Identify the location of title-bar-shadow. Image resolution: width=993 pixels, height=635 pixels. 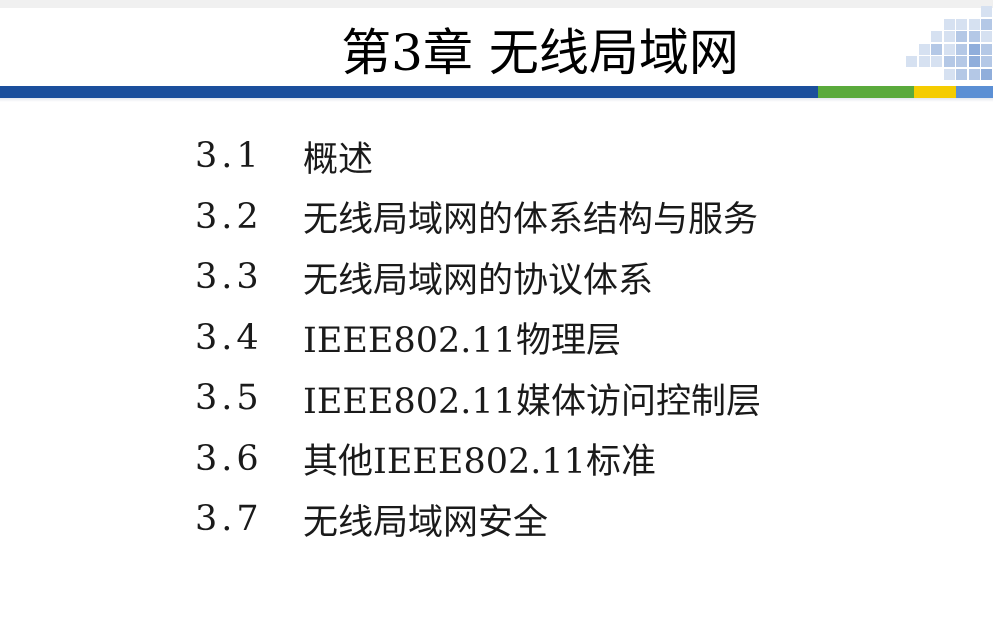
(496, 100).